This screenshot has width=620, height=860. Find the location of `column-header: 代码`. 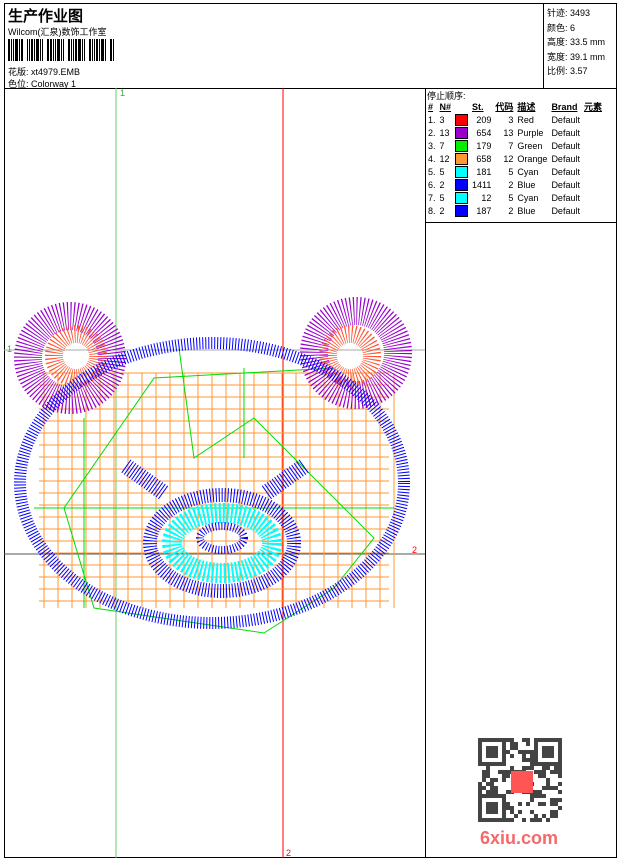

column-header: 代码 is located at coordinates (504, 107).